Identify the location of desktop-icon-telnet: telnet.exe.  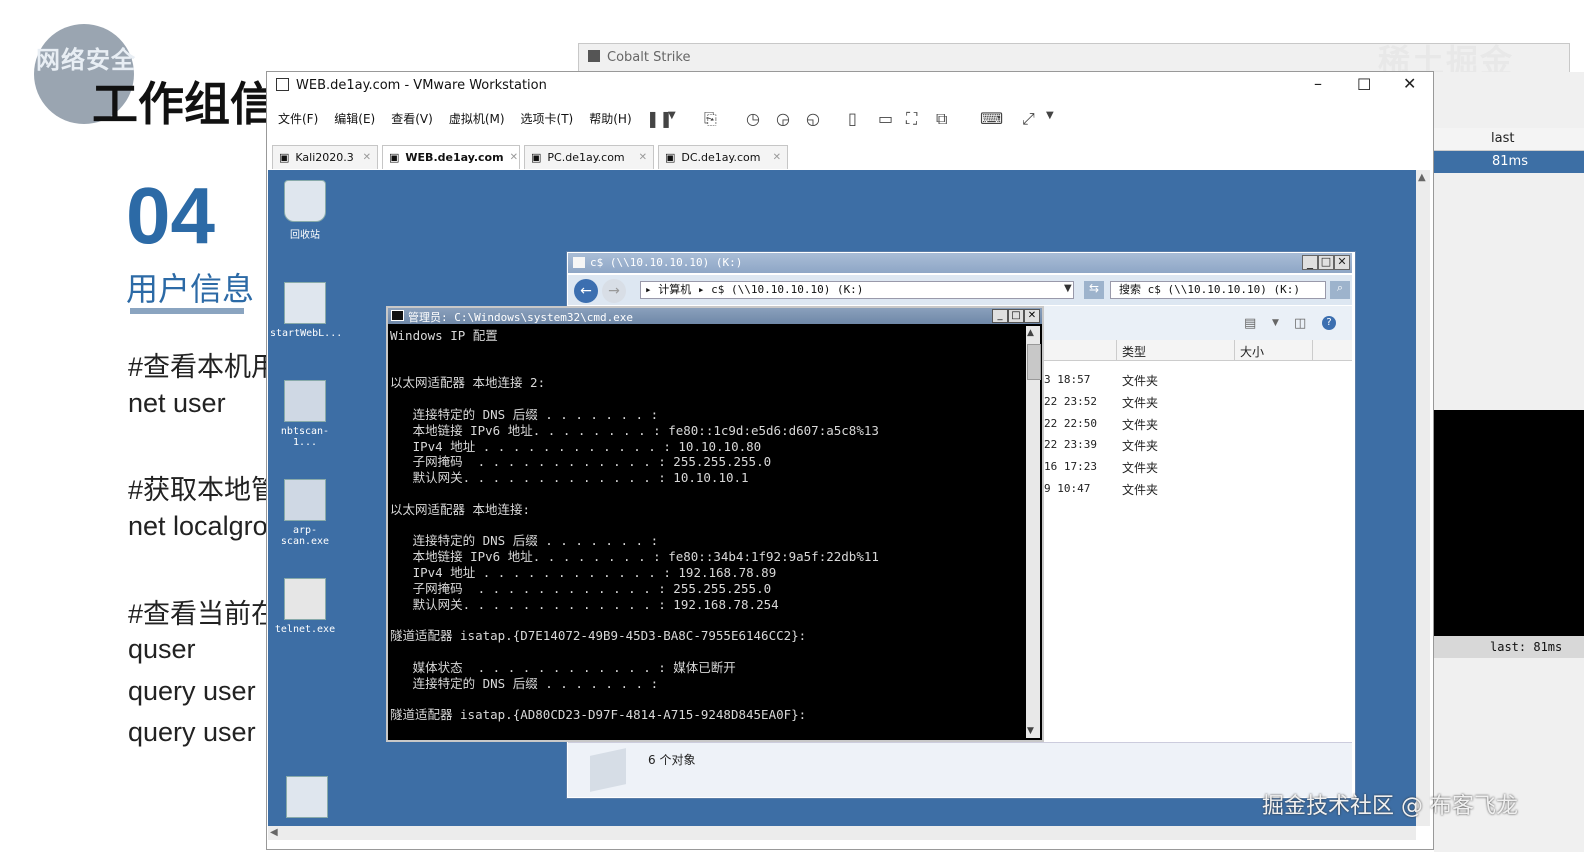
(305, 606).